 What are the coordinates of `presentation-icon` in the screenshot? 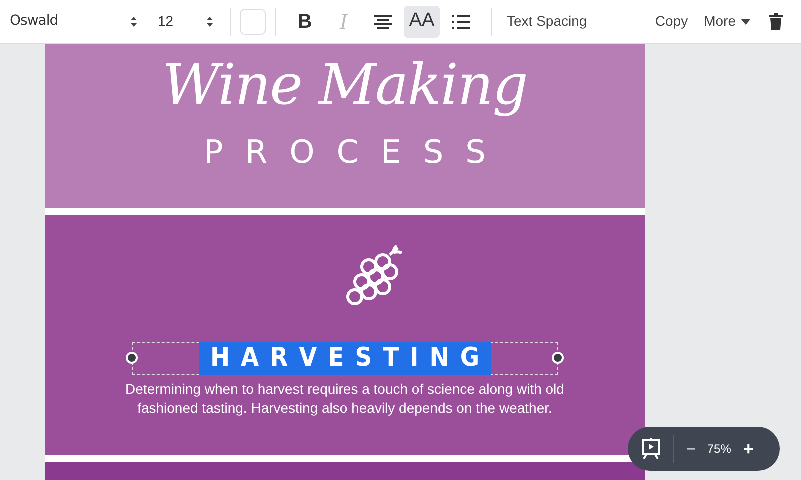 It's located at (651, 449).